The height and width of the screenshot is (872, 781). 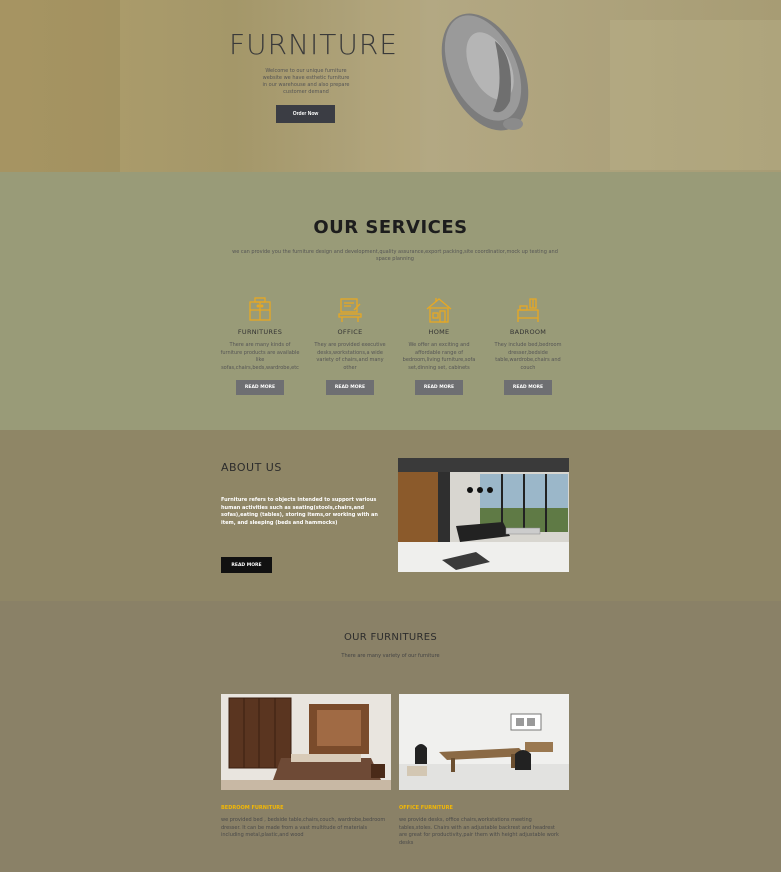 What do you see at coordinates (314, 44) in the screenshot?
I see `hero-title: FURNITURE` at bounding box center [314, 44].